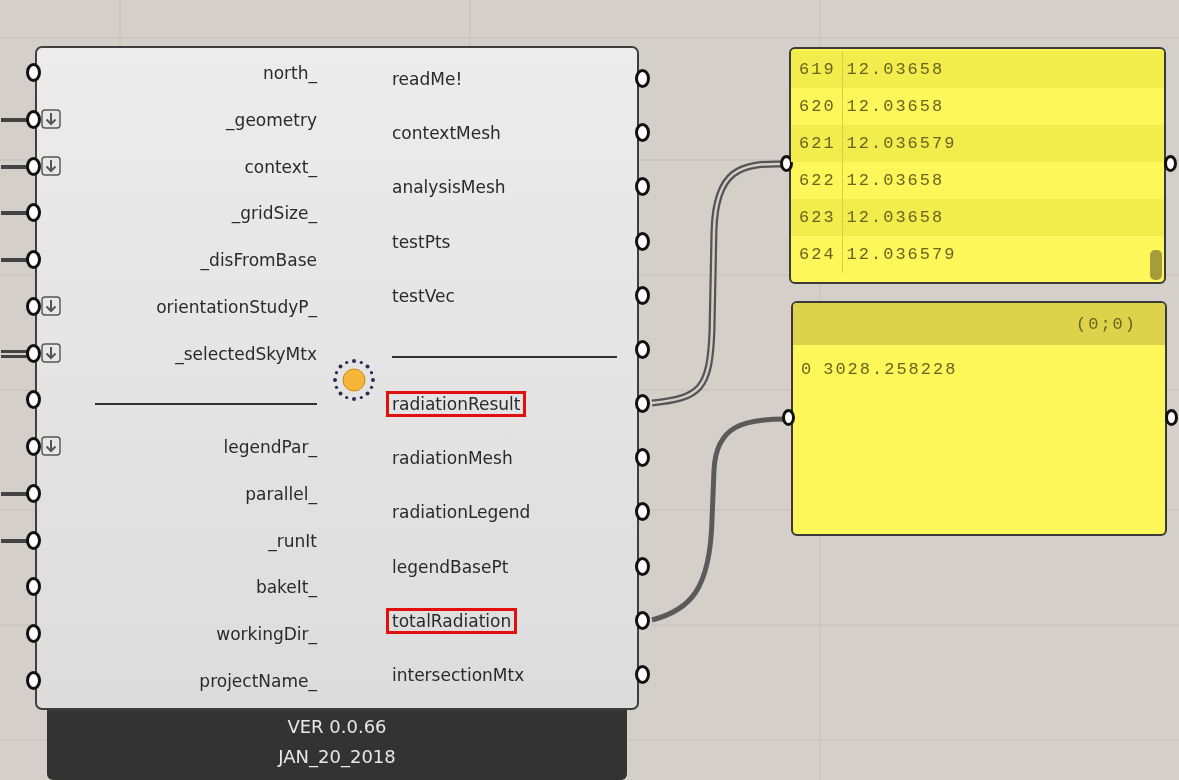 Image resolution: width=1179 pixels, height=780 pixels. What do you see at coordinates (236, 306) in the screenshot?
I see `input-label: orientationStudyP_` at bounding box center [236, 306].